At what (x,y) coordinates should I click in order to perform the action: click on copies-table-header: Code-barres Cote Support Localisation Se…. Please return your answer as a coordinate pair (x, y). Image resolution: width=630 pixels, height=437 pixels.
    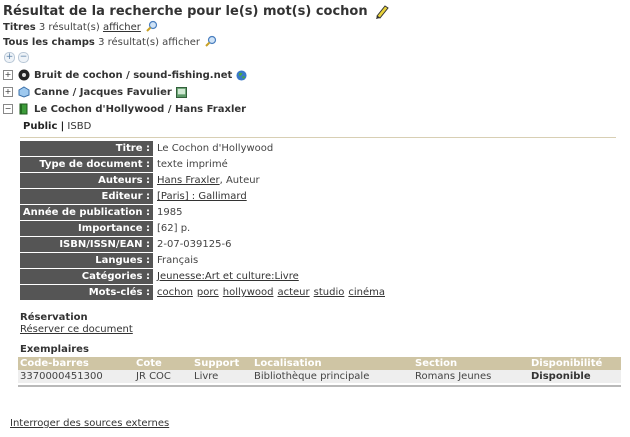
    Looking at the image, I should click on (319, 363).